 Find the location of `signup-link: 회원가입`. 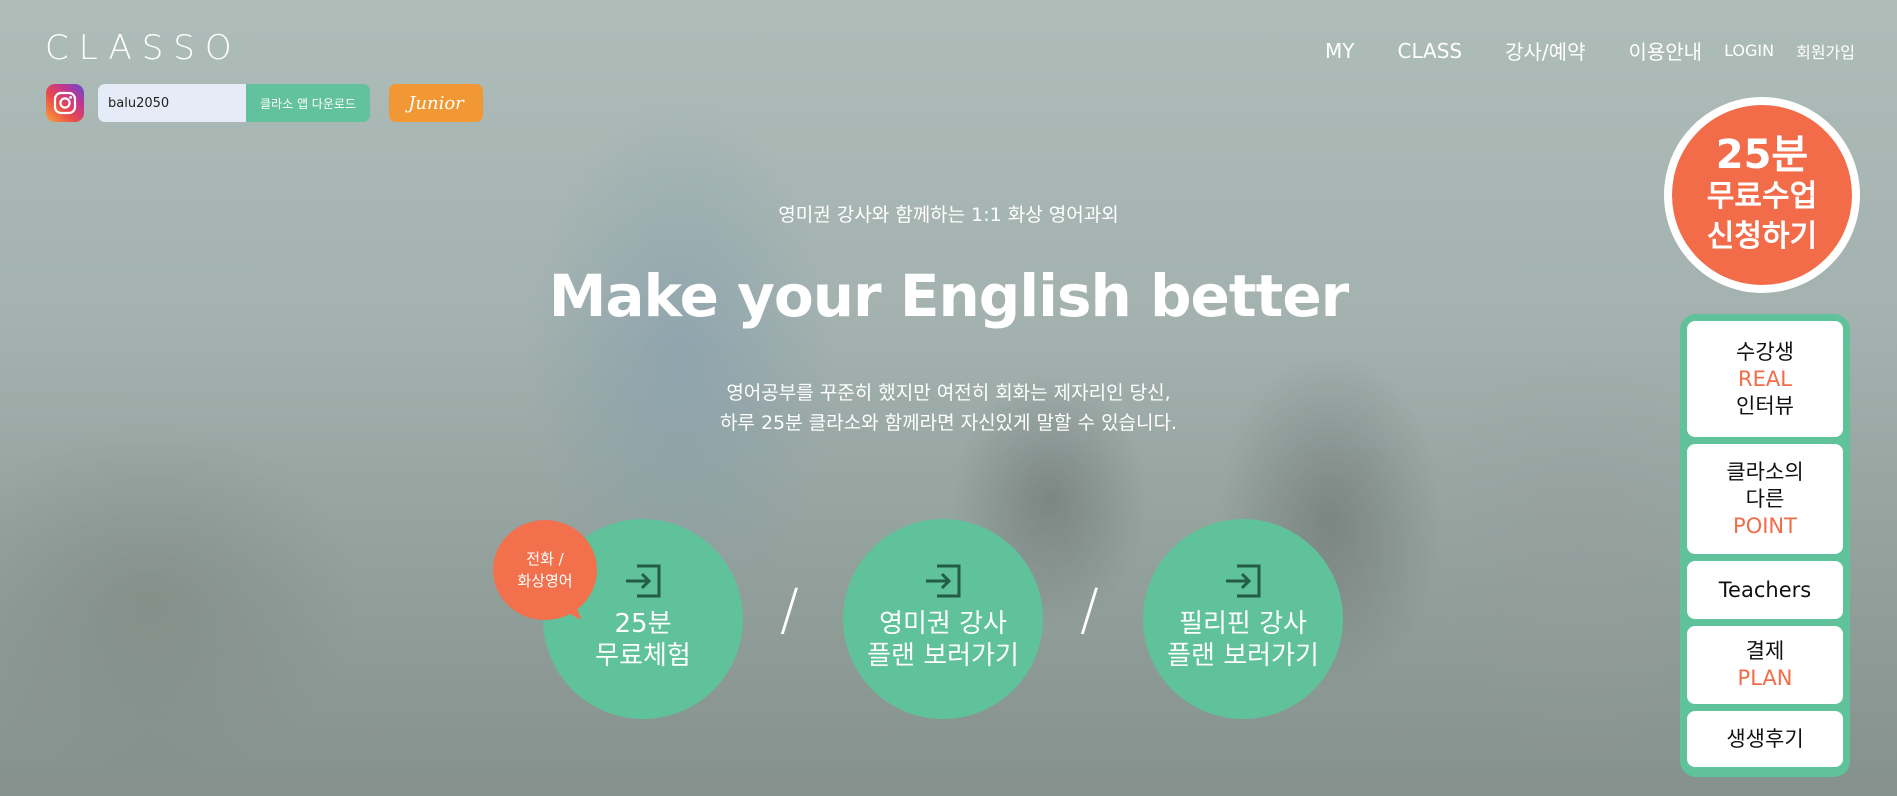

signup-link: 회원가입 is located at coordinates (1825, 51).